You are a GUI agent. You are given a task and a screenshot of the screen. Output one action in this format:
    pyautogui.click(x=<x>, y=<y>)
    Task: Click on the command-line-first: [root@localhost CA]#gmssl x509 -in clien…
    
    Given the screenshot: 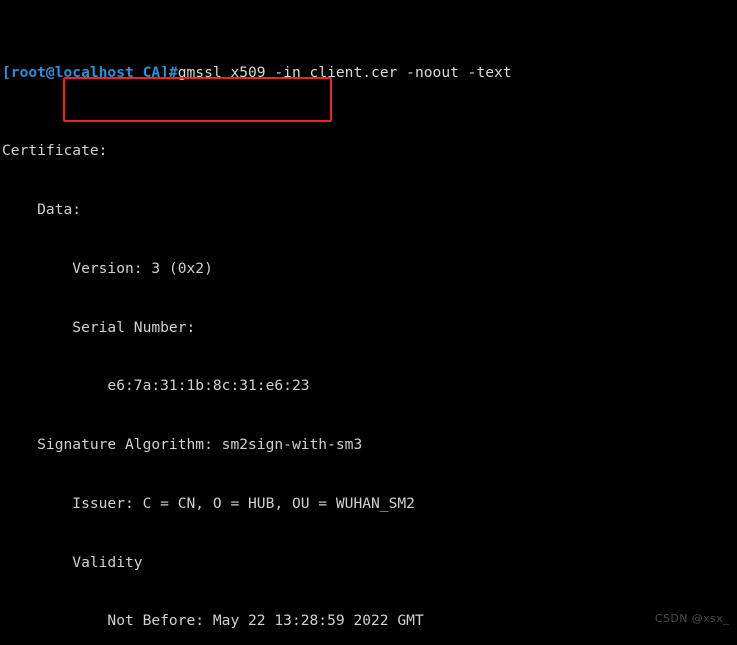 What is the action you would take?
    pyautogui.click(x=369, y=73)
    